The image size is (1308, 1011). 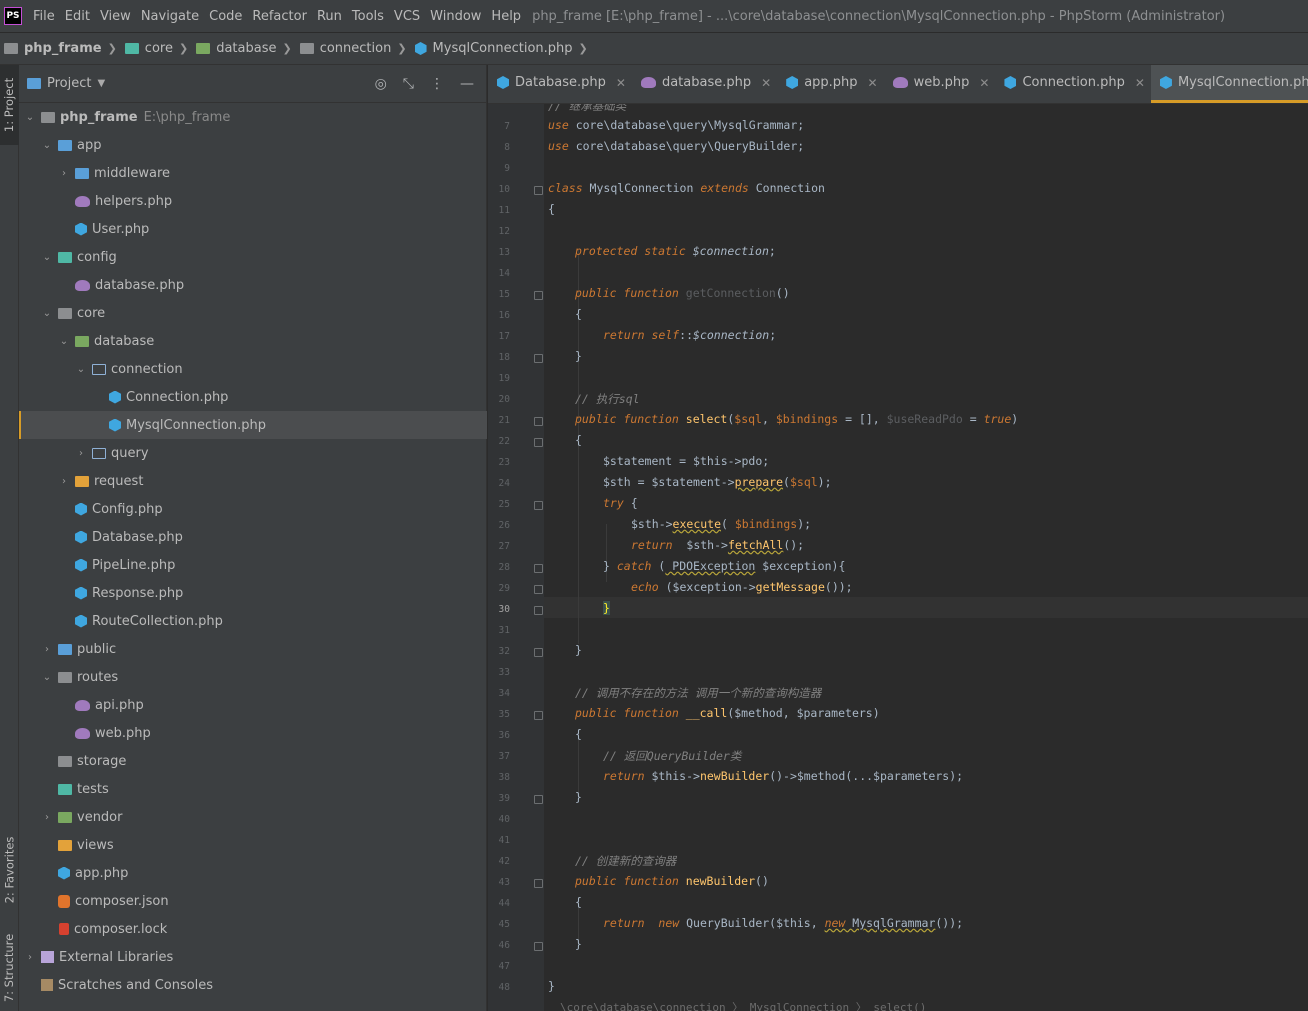 What do you see at coordinates (253, 117) in the screenshot?
I see `tree-root: ⌄ php_frame E:\php_frame` at bounding box center [253, 117].